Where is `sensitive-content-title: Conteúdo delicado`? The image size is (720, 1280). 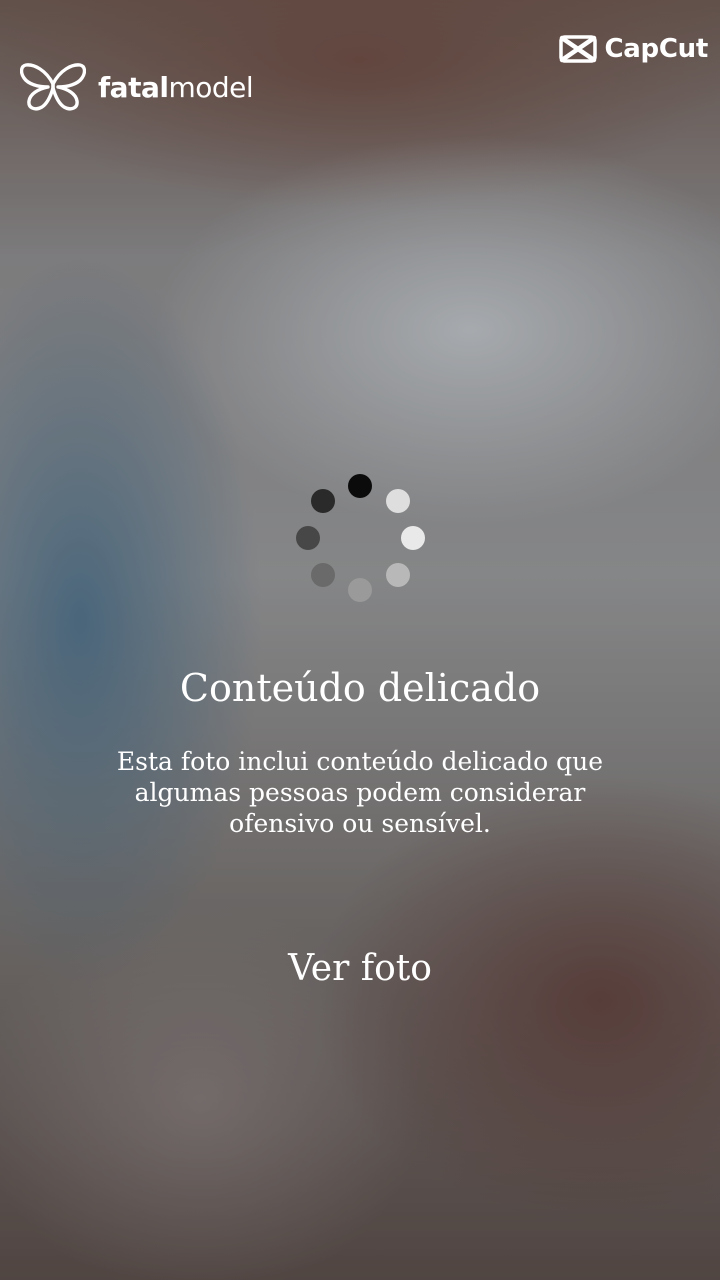 sensitive-content-title: Conteúdo delicado is located at coordinates (360, 688).